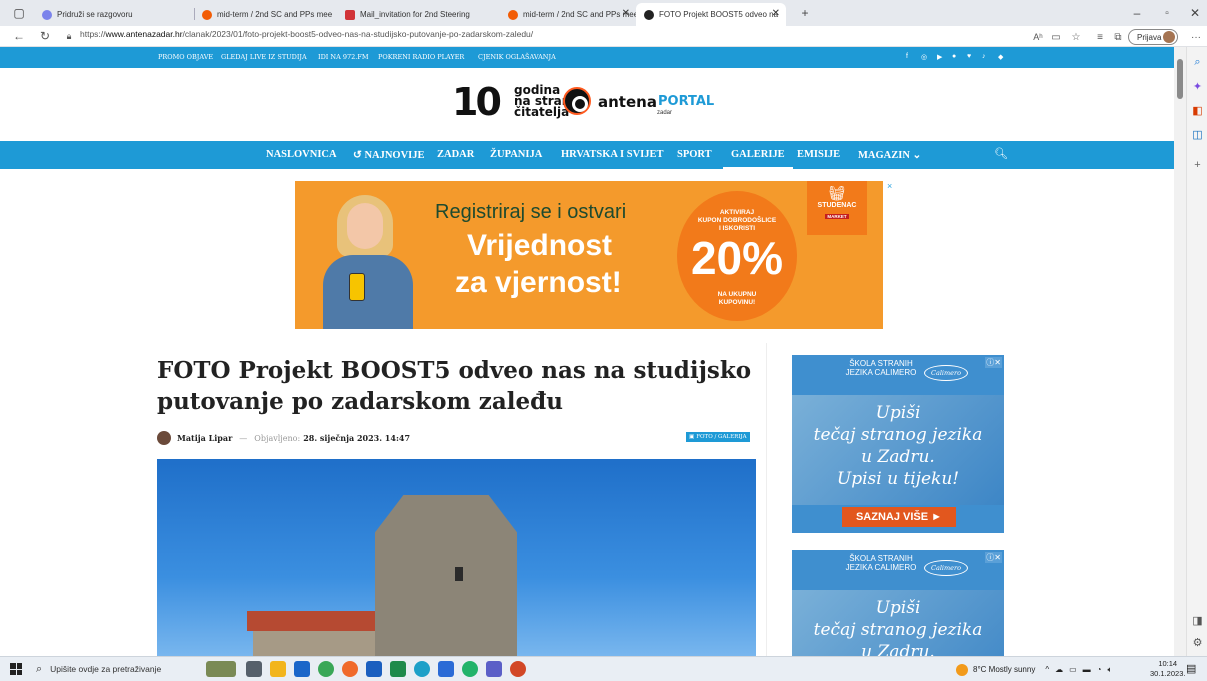  I want to click on category-badge: ▣ FOTO / GALERIJA, so click(718, 437).